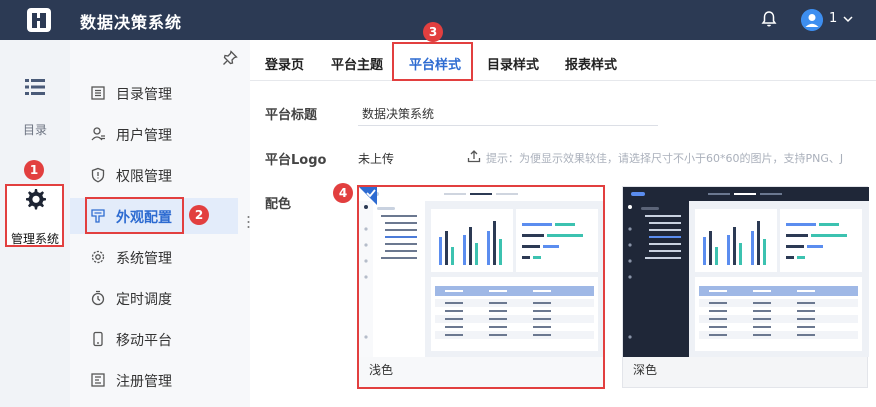 The image size is (876, 407). Describe the element at coordinates (34, 170) in the screenshot. I see `step-badge-1: 1` at that location.